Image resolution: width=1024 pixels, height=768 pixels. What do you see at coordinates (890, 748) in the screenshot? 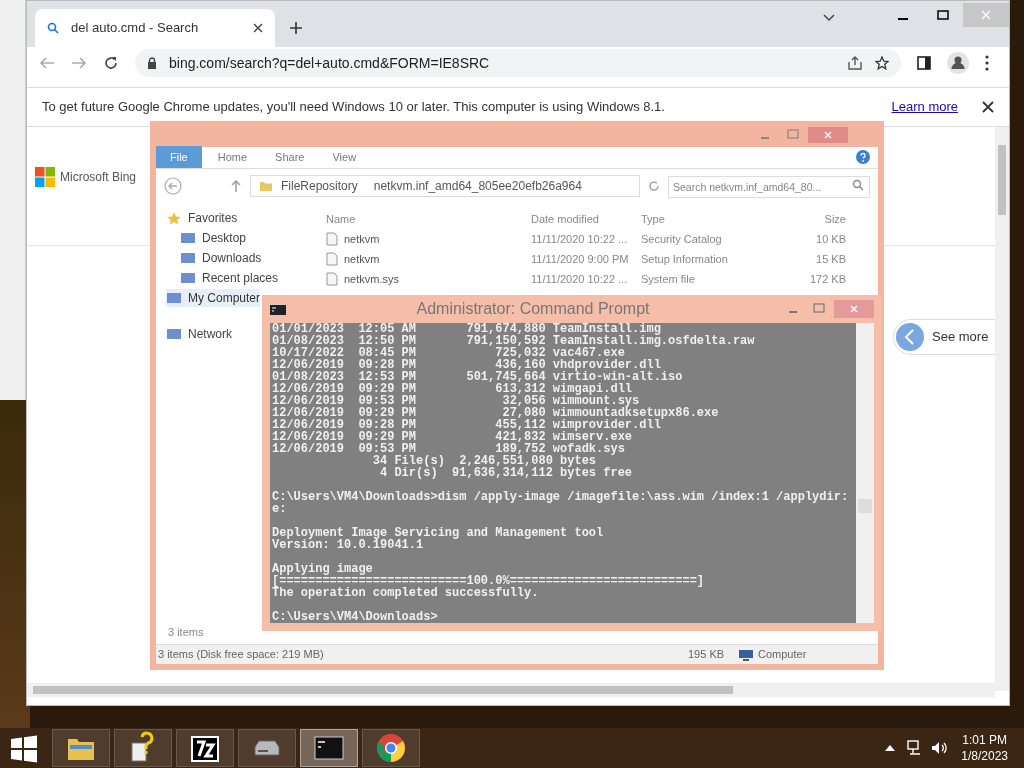
I see `show-hidden-icons-icon` at bounding box center [890, 748].